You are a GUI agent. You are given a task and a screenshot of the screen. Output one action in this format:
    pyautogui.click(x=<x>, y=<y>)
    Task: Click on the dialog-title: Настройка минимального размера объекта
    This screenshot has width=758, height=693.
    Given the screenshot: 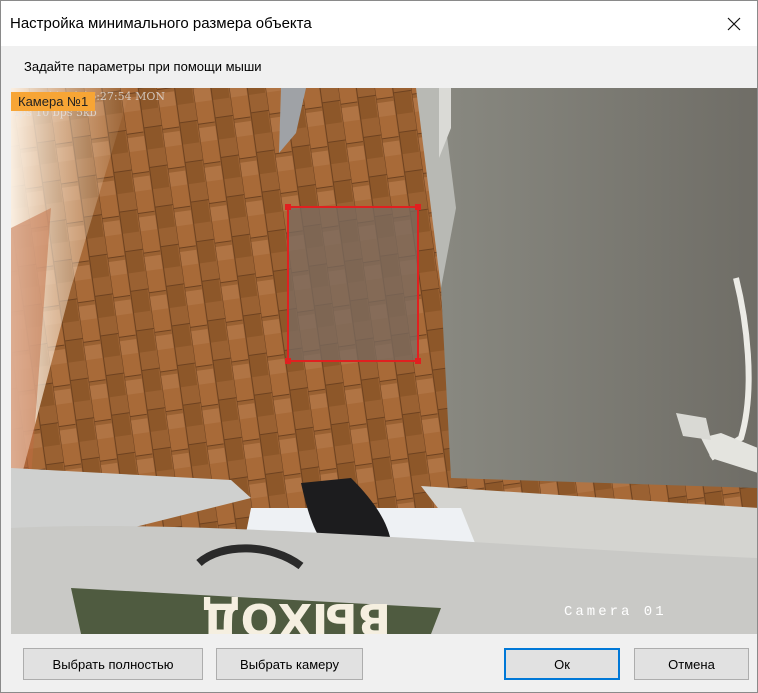 What is the action you would take?
    pyautogui.click(x=161, y=23)
    